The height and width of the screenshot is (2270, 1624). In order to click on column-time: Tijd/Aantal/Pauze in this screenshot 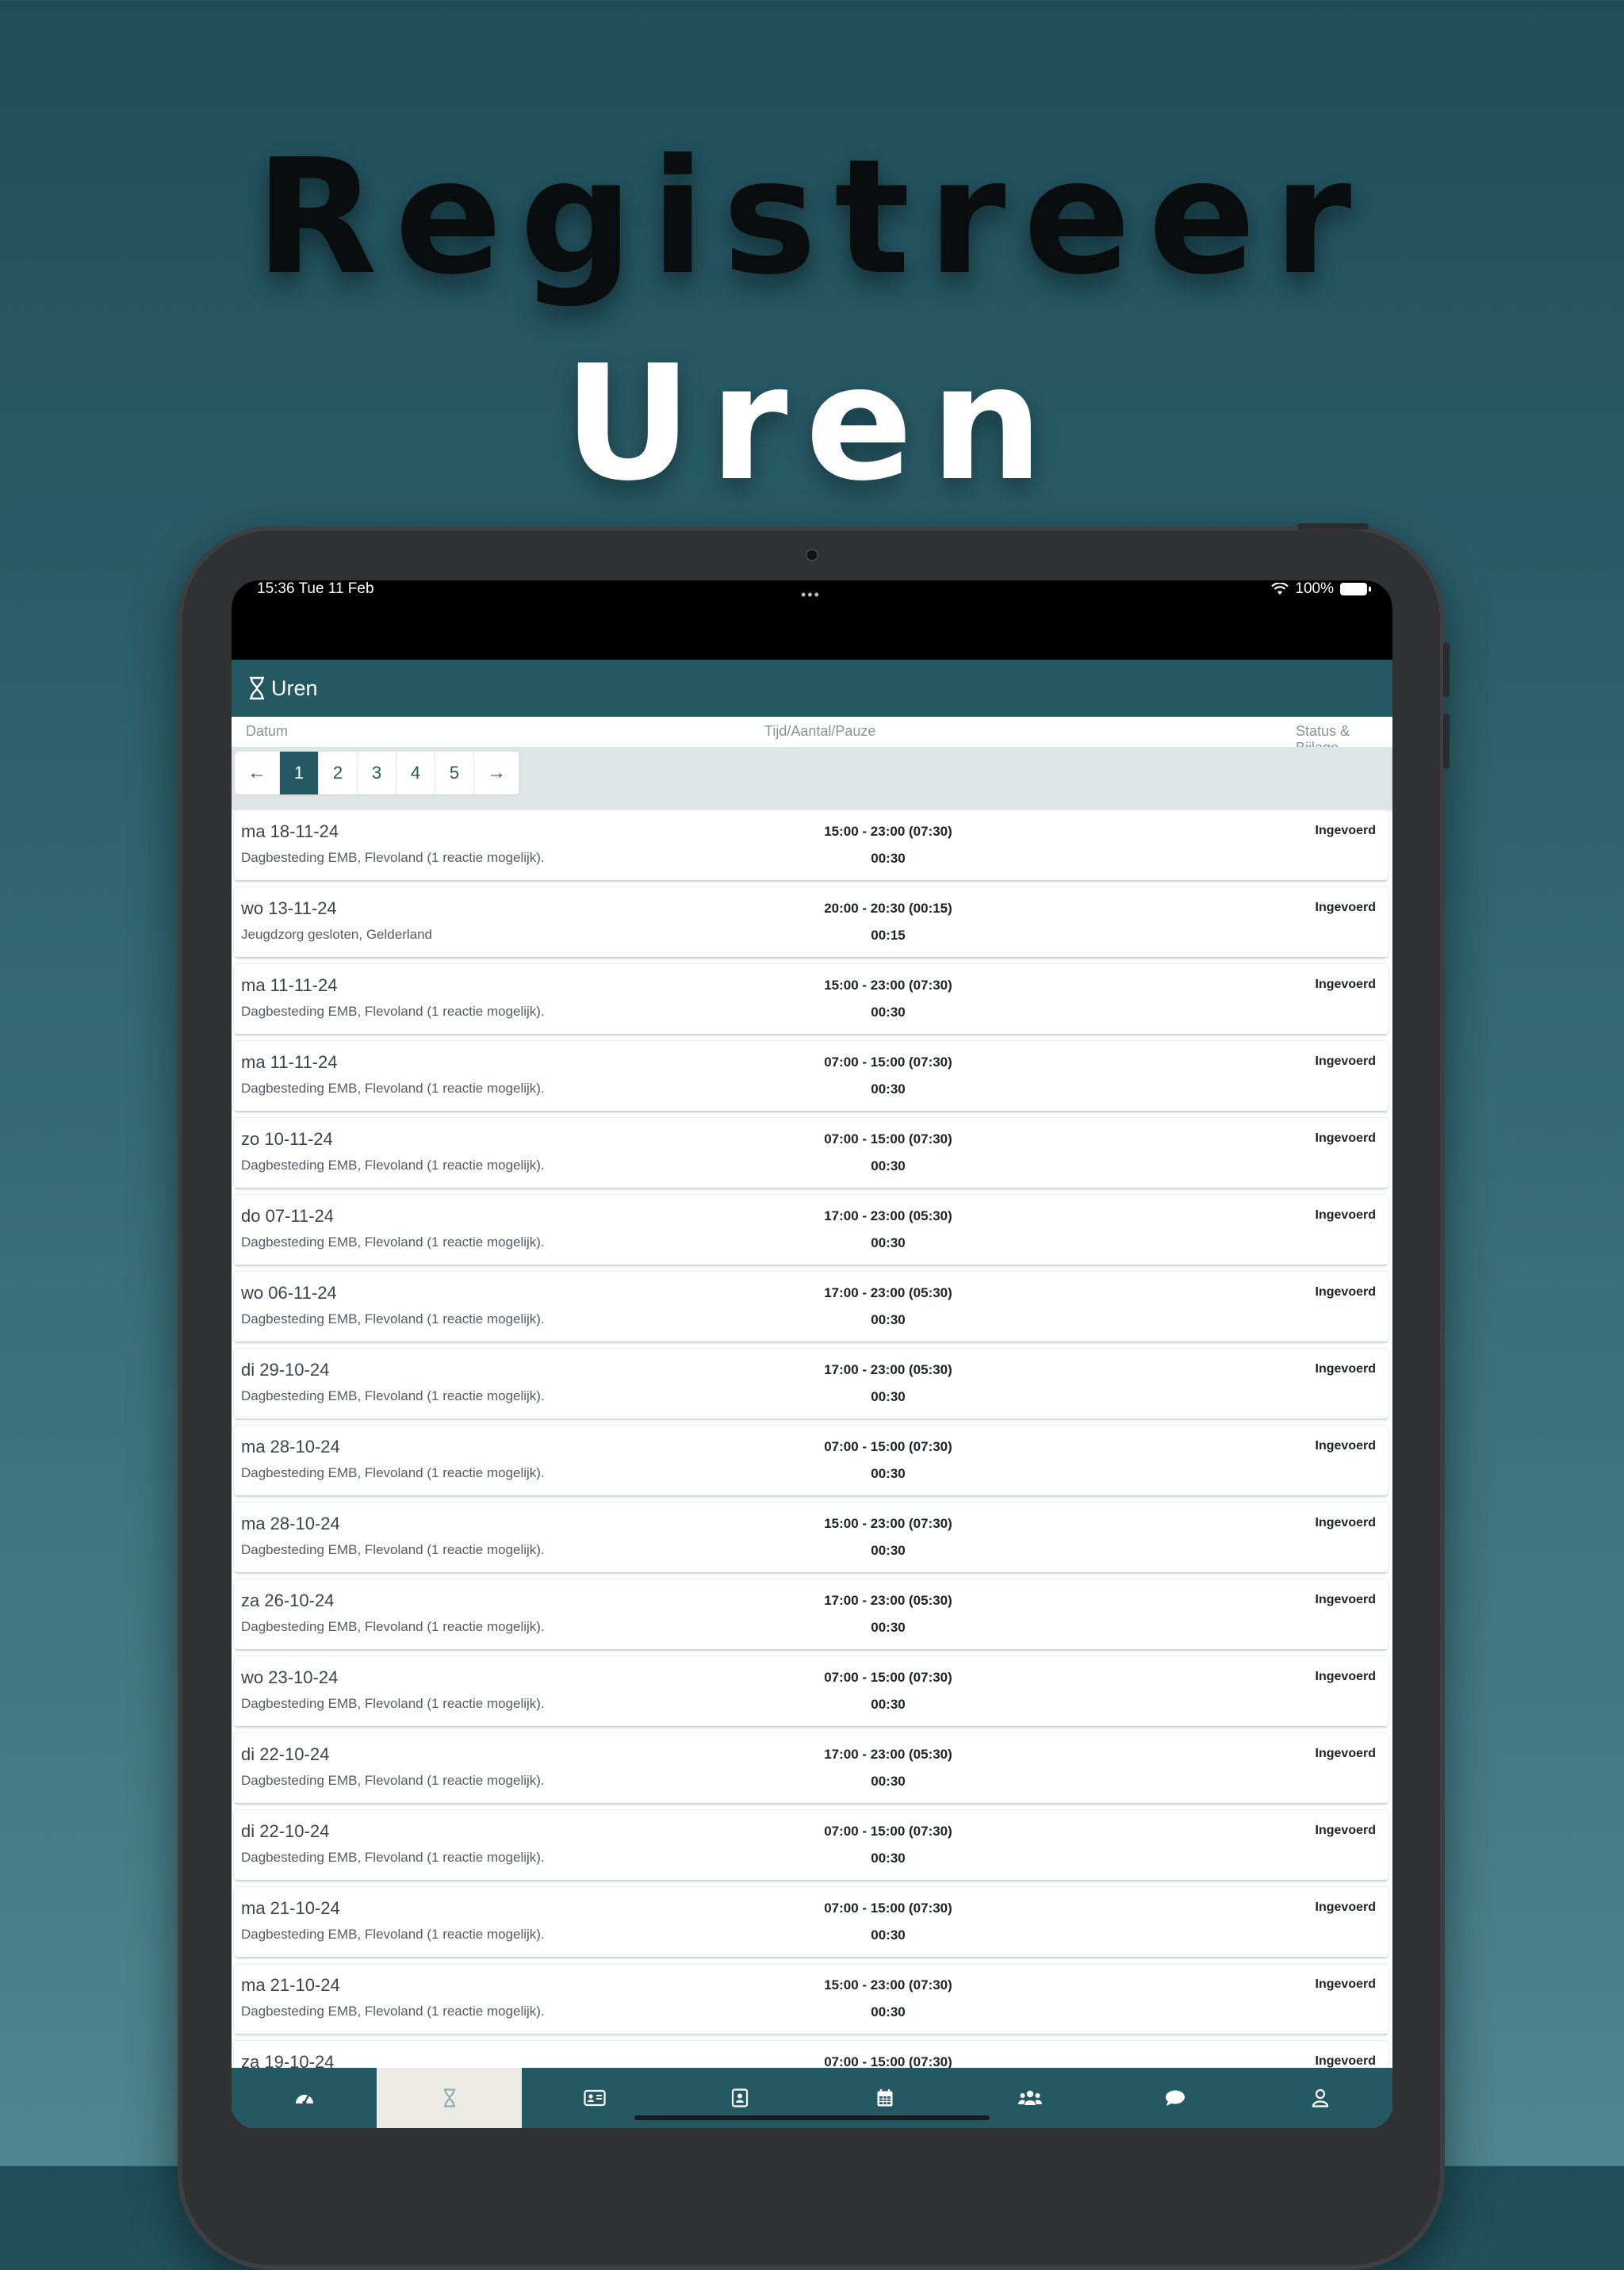, I will do `click(819, 731)`.